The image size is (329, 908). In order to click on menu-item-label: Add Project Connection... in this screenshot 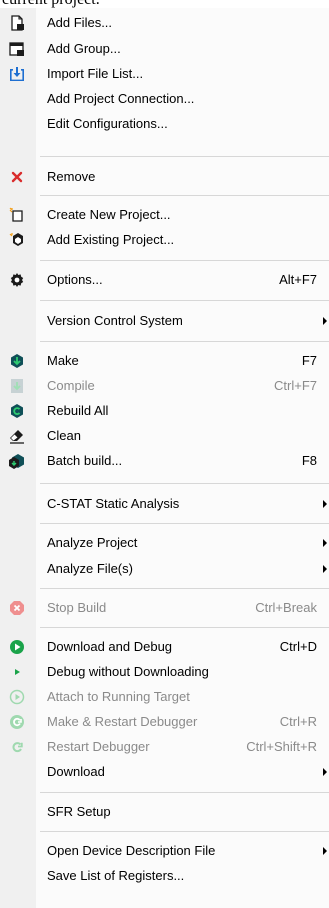, I will do `click(121, 98)`.